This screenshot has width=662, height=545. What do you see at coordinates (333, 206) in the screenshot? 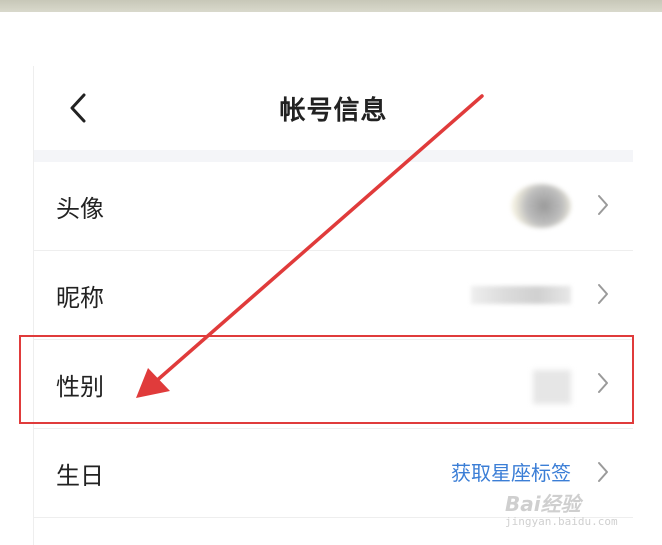
I see `avatar-row: 头像` at bounding box center [333, 206].